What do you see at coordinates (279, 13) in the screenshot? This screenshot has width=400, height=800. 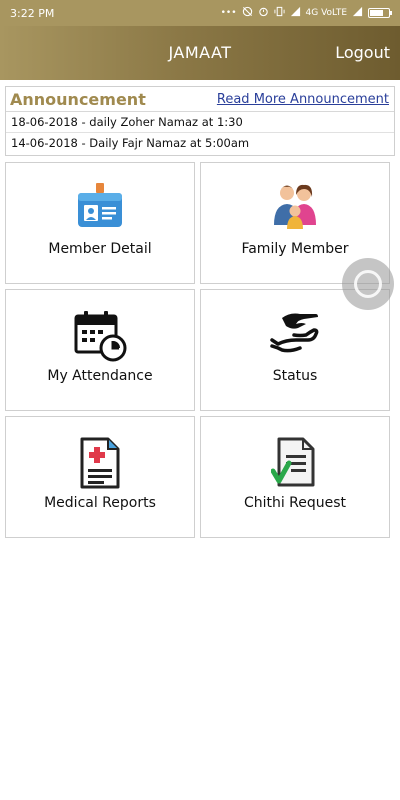 I see `vibrate-icon` at bounding box center [279, 13].